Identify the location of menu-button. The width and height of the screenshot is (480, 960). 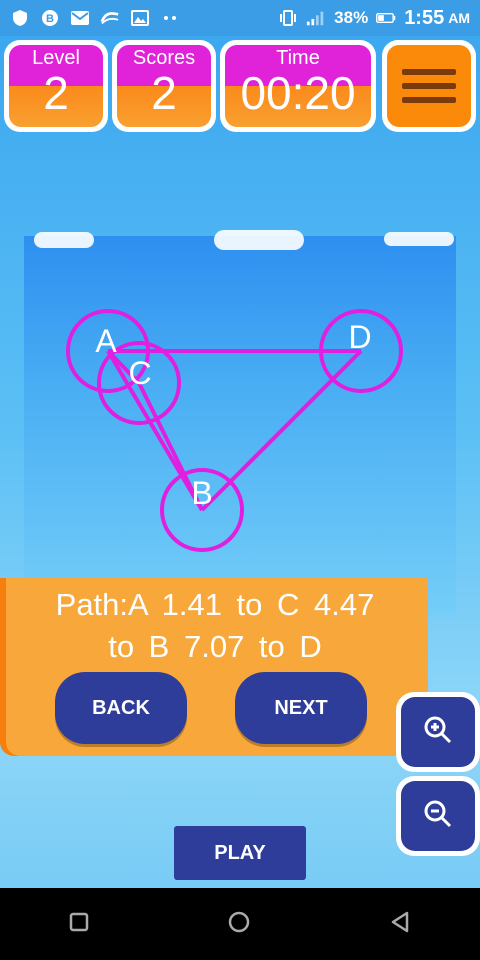
(429, 86).